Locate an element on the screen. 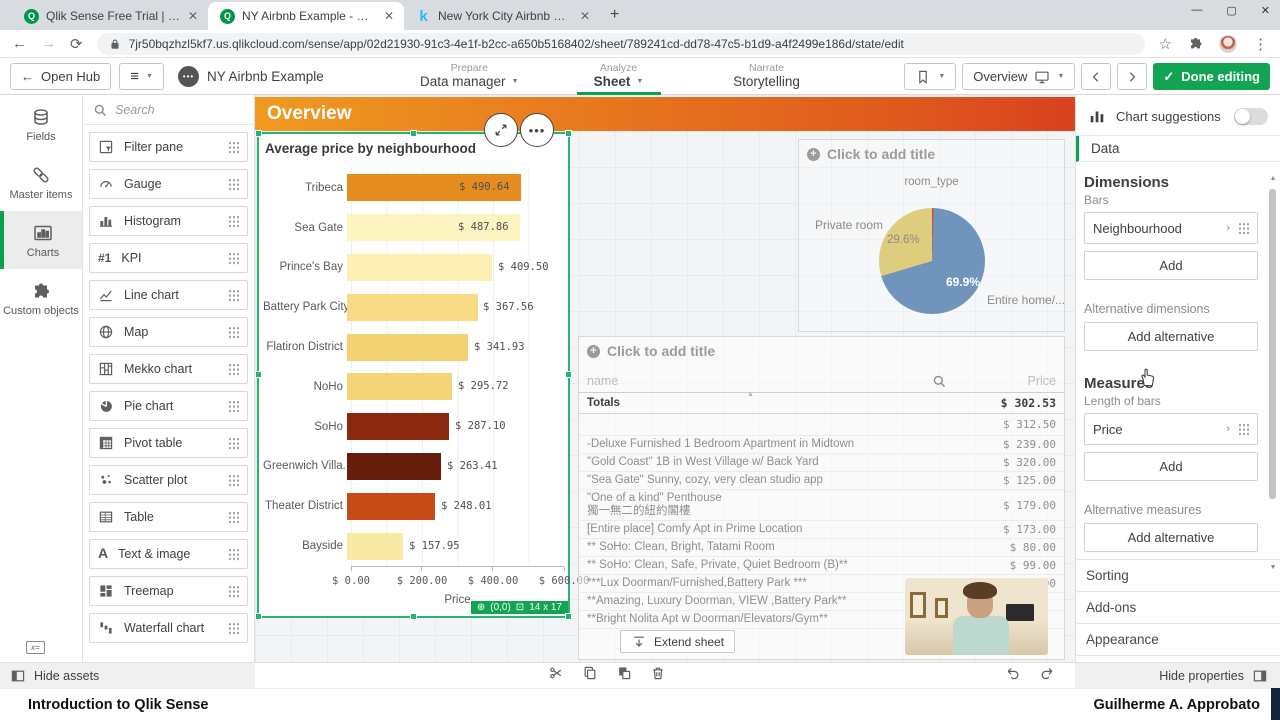  rail-item-fields: Fields is located at coordinates (41, 124).